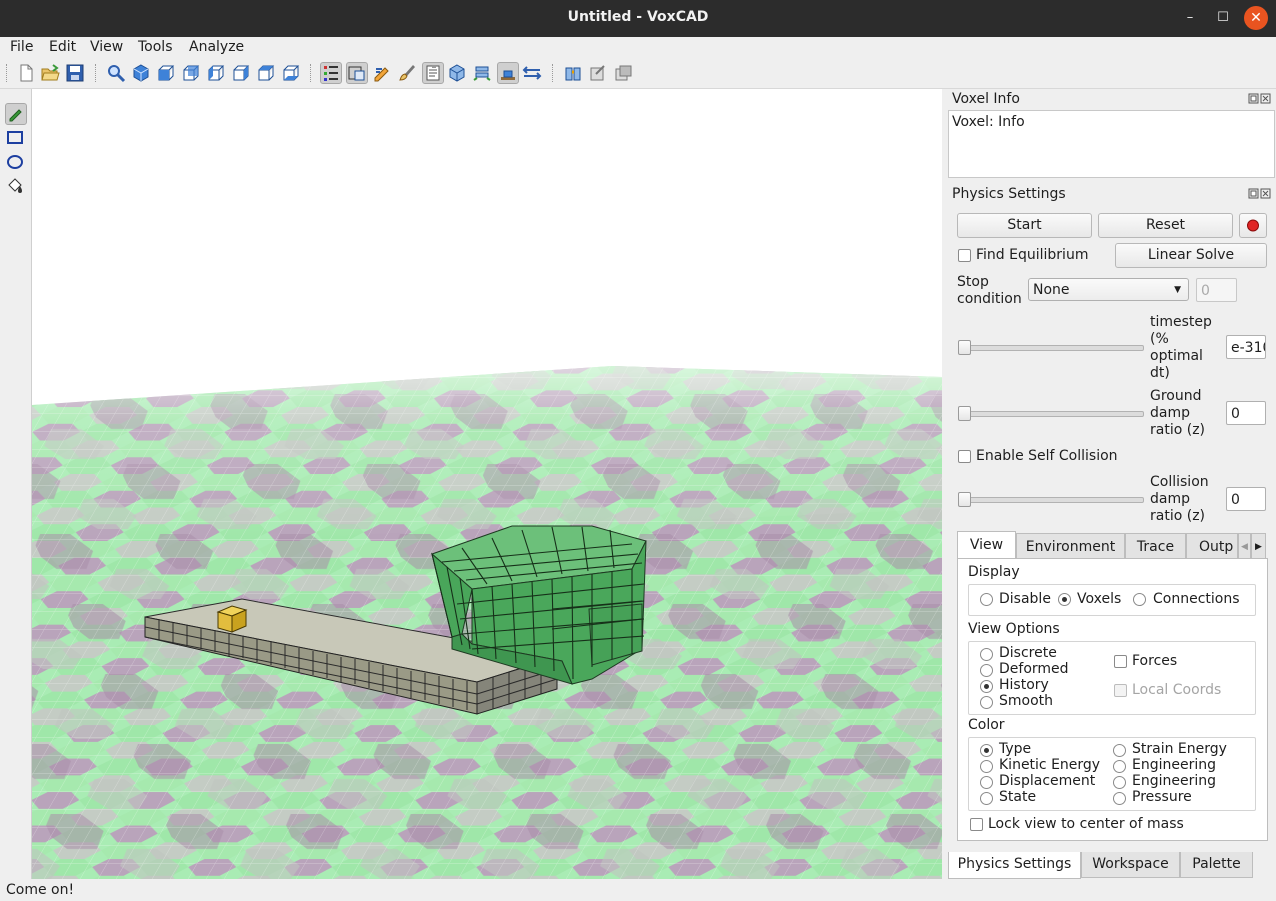 This screenshot has width=1276, height=901. What do you see at coordinates (1130, 865) in the screenshot?
I see `dock-tab-workspace: Workspace` at bounding box center [1130, 865].